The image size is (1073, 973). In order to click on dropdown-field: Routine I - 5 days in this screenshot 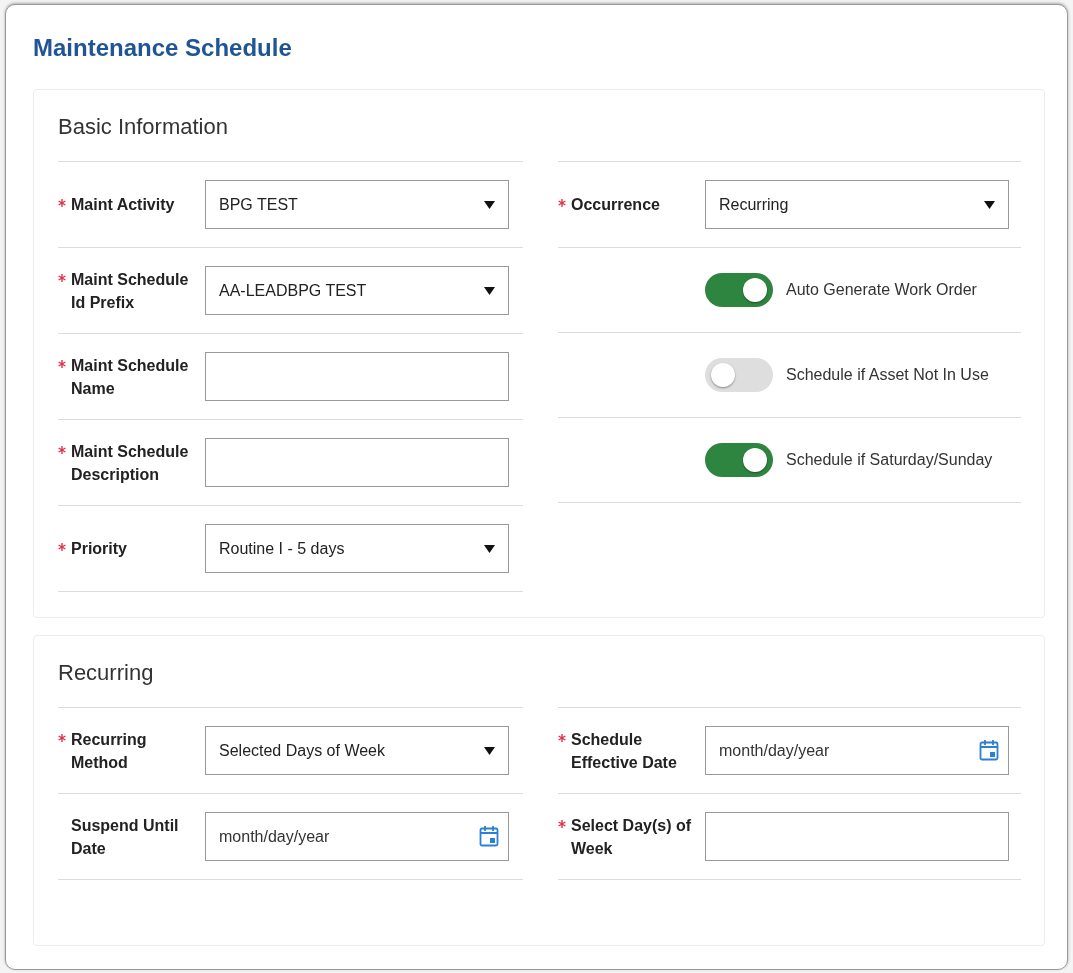, I will do `click(357, 548)`.